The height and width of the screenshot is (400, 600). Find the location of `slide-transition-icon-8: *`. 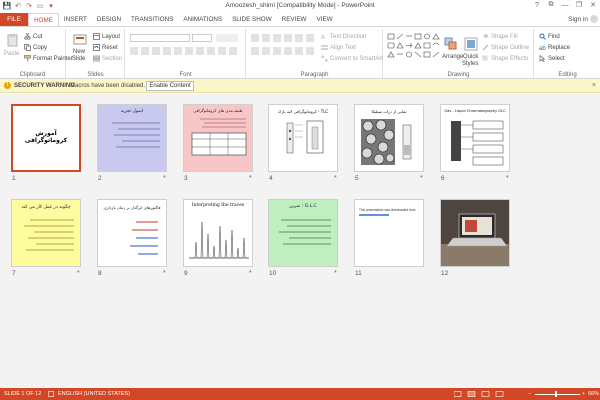

slide-transition-icon-8: * is located at coordinates (164, 273).